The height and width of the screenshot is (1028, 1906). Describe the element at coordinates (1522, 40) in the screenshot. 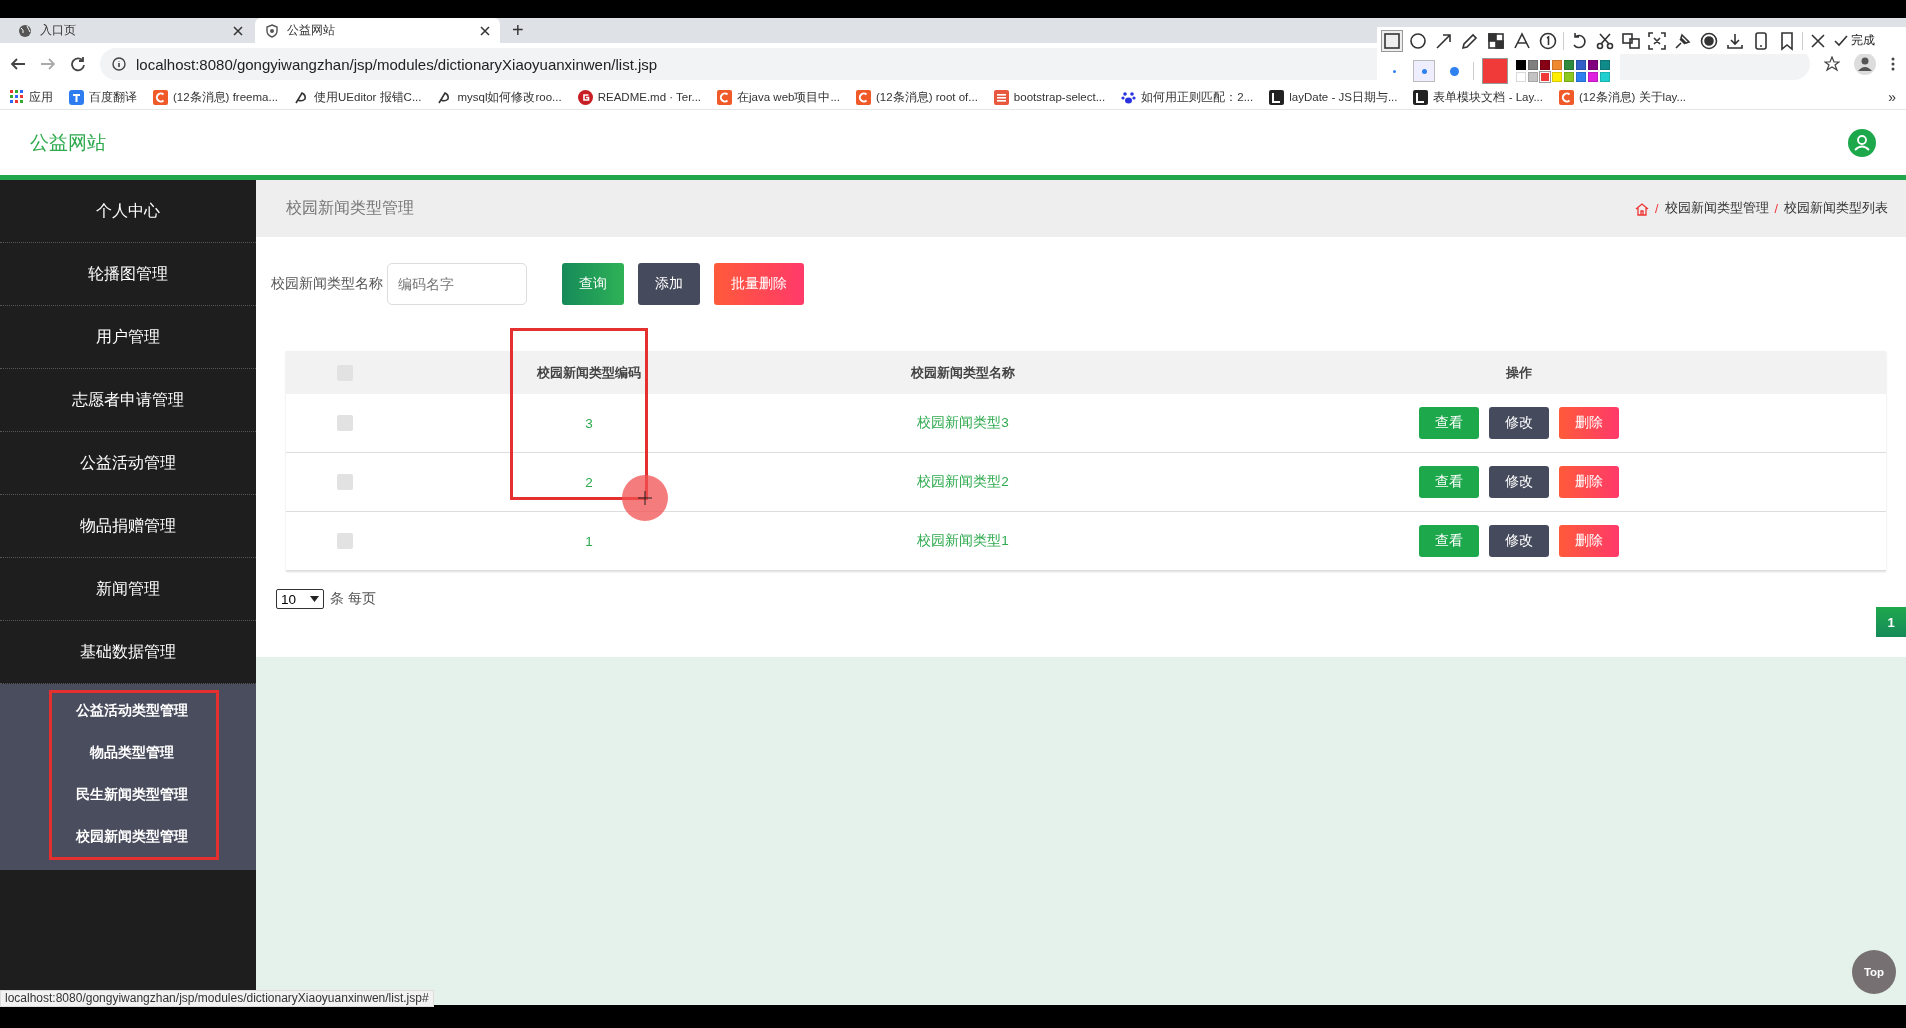

I see `text-tool-icon` at that location.